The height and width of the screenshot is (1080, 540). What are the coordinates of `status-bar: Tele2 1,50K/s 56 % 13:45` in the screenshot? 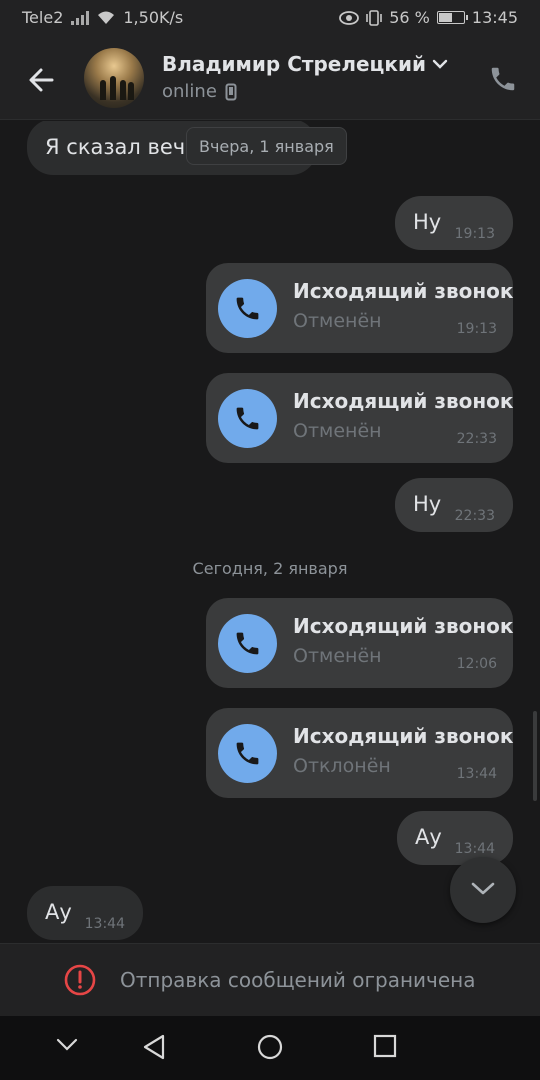 It's located at (270, 19).